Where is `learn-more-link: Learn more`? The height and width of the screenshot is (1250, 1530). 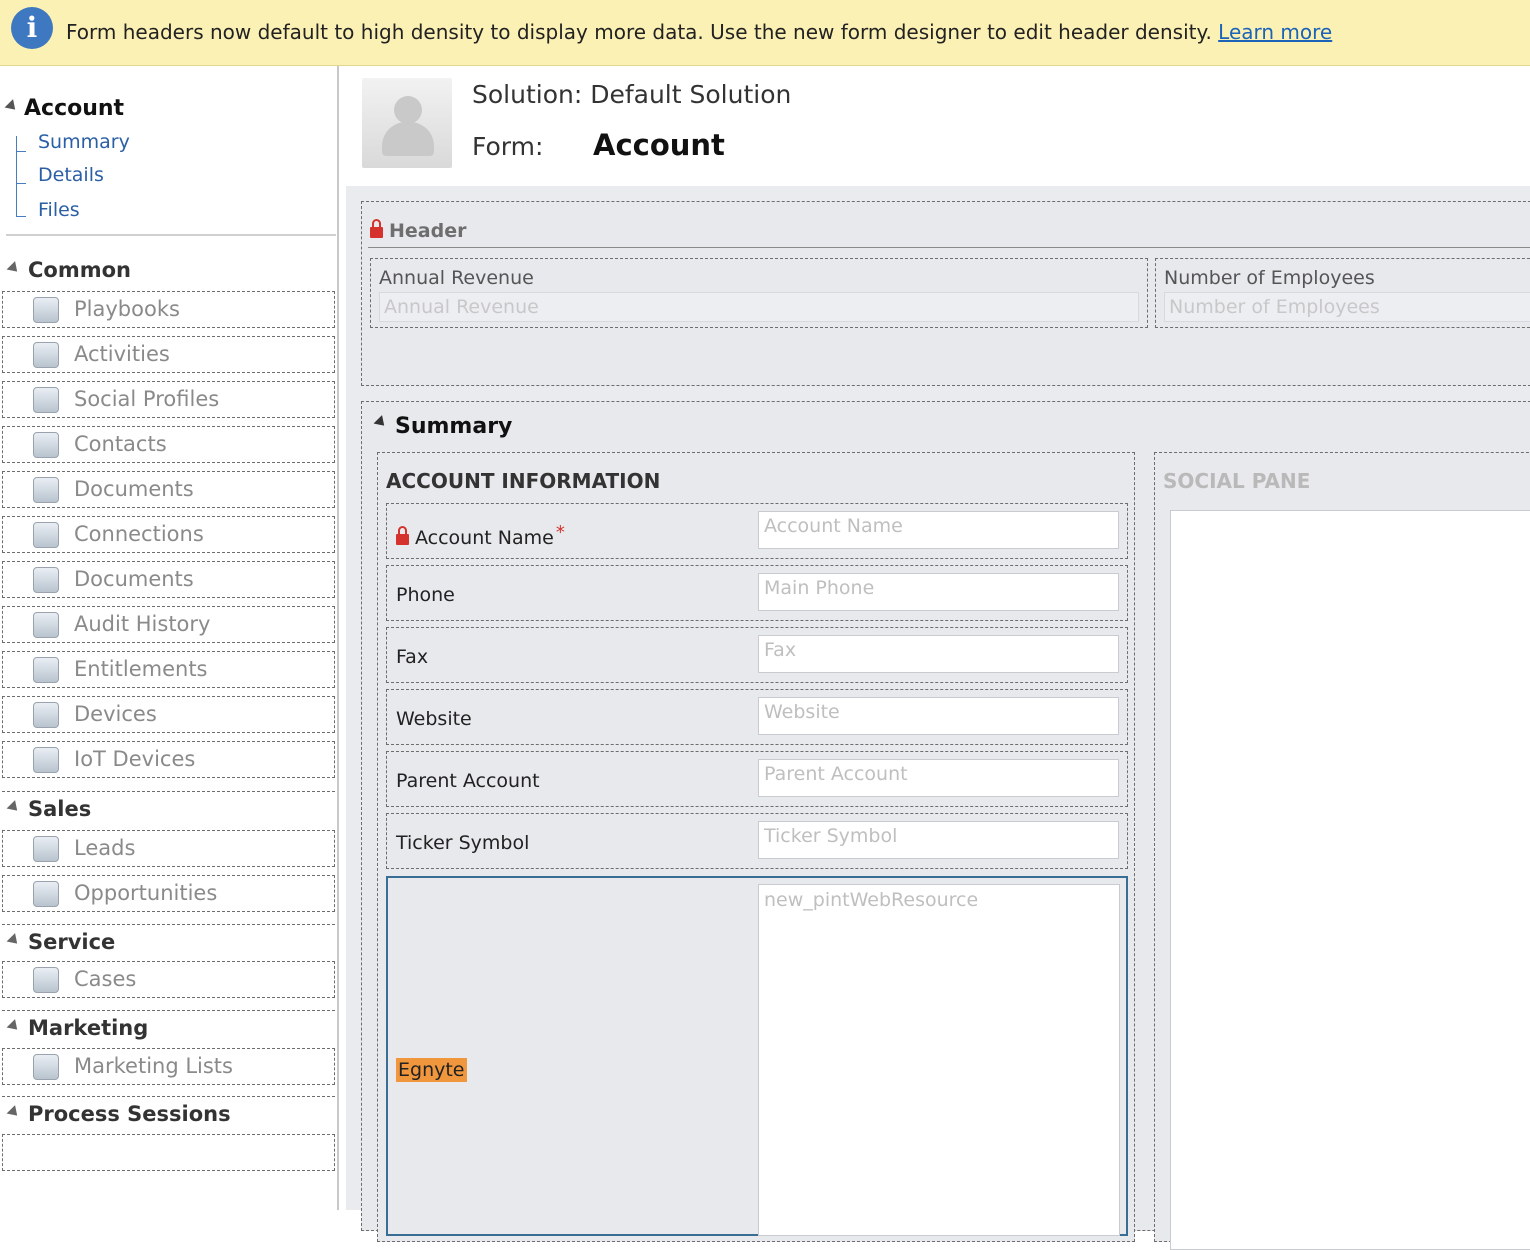
learn-more-link: Learn more is located at coordinates (1275, 32).